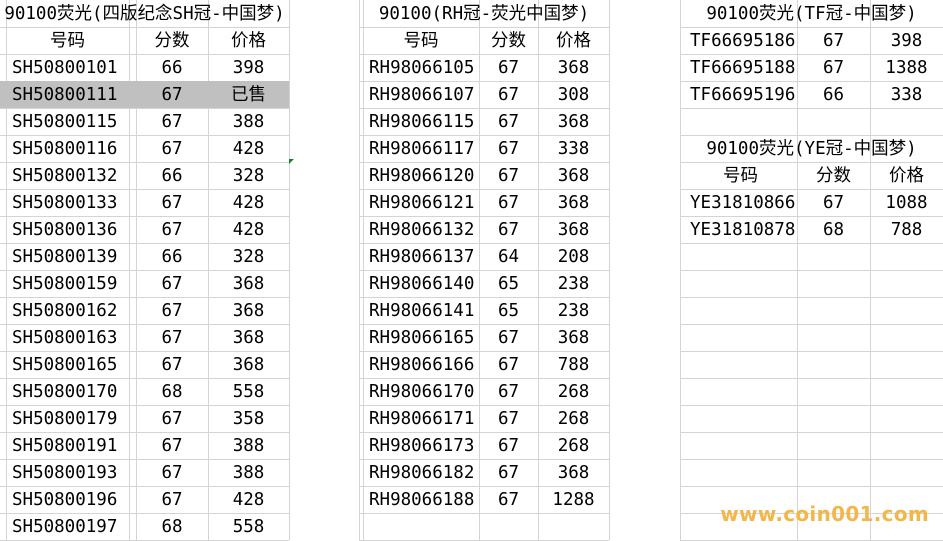 Image resolution: width=943 pixels, height=541 pixels. Describe the element at coordinates (424, 95) in the screenshot. I see `serial-number-cell: RH98066107` at that location.